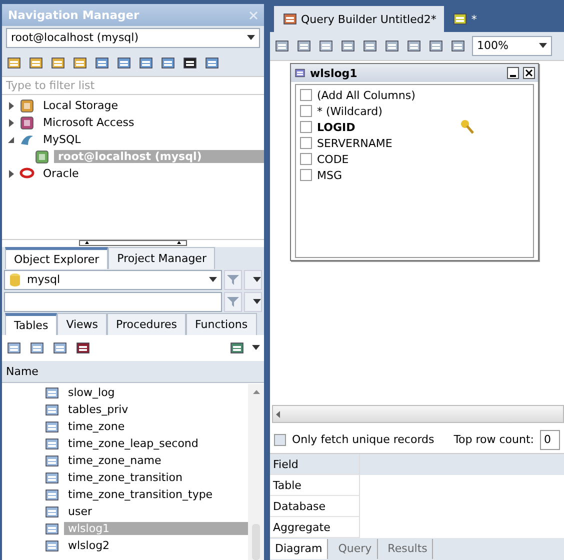  I want to click on tree-item: MySQL, so click(62, 139).